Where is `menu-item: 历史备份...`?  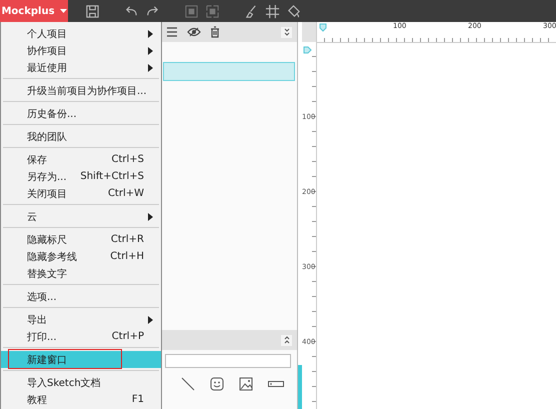 menu-item: 历史备份... is located at coordinates (81, 113).